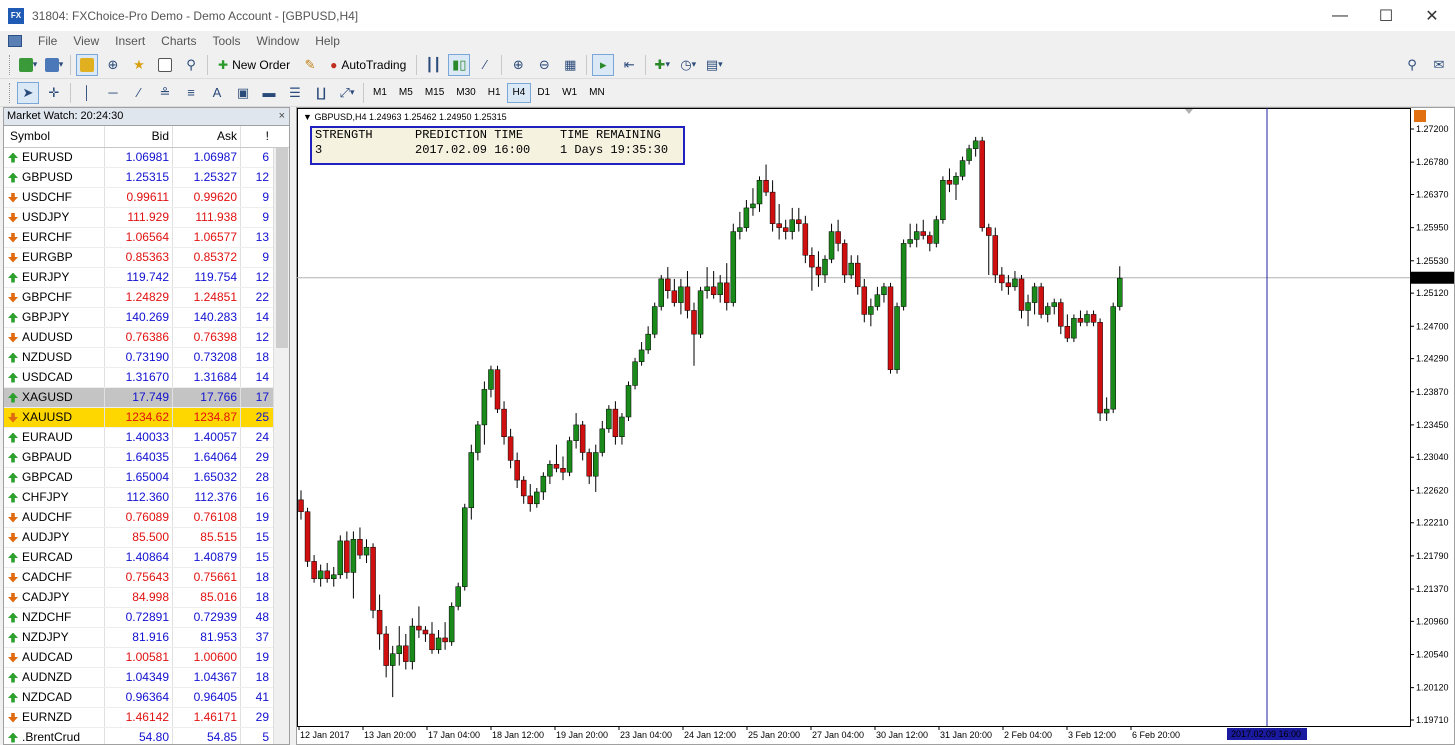 The height and width of the screenshot is (745, 1455). What do you see at coordinates (406, 93) in the screenshot?
I see `tf-m5-button: M5` at bounding box center [406, 93].